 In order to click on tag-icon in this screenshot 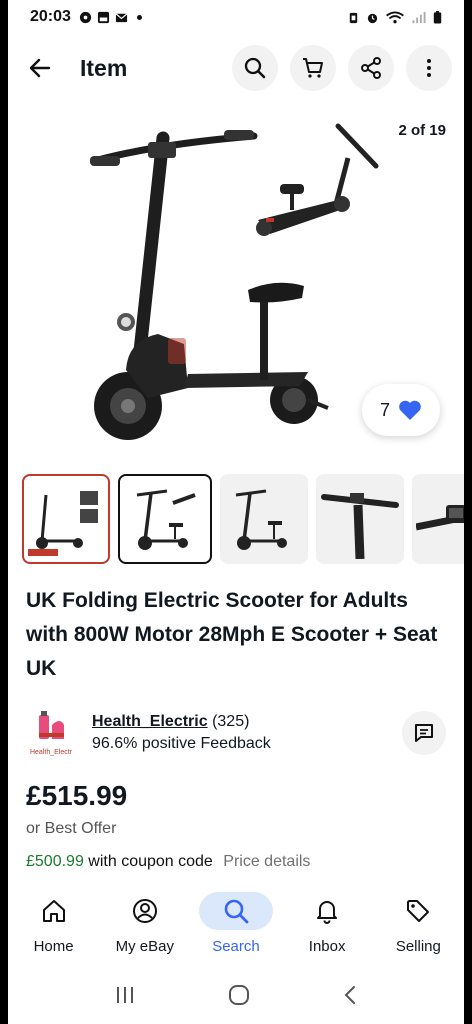, I will do `click(418, 910)`.